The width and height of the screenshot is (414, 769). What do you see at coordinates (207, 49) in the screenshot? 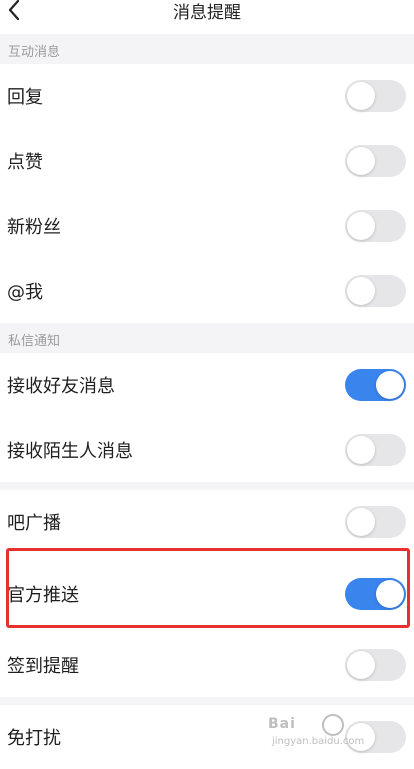
I see `section-header-interaction: 互动消息` at bounding box center [207, 49].